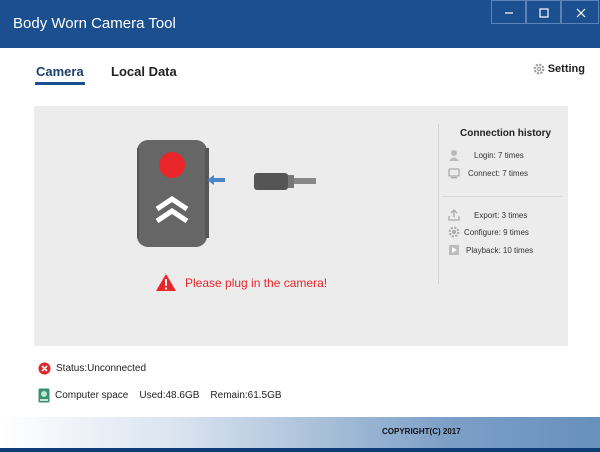 The image size is (600, 452). Describe the element at coordinates (246, 395) in the screenshot. I see `space-remain: Remain:61.5GB` at that location.